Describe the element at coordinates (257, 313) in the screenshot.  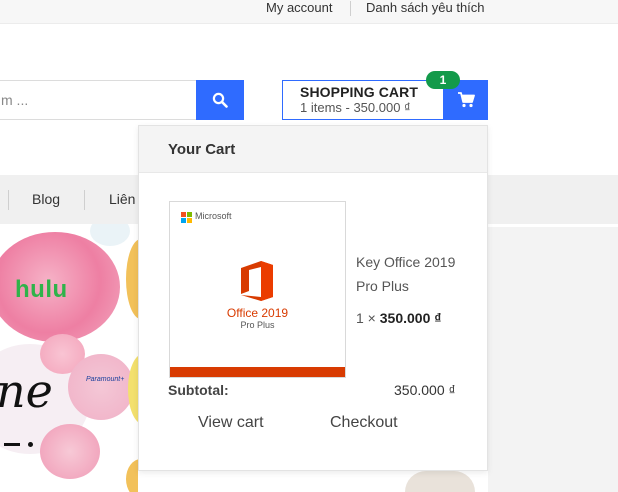
I see `office-product-title: Office 2019` at that location.